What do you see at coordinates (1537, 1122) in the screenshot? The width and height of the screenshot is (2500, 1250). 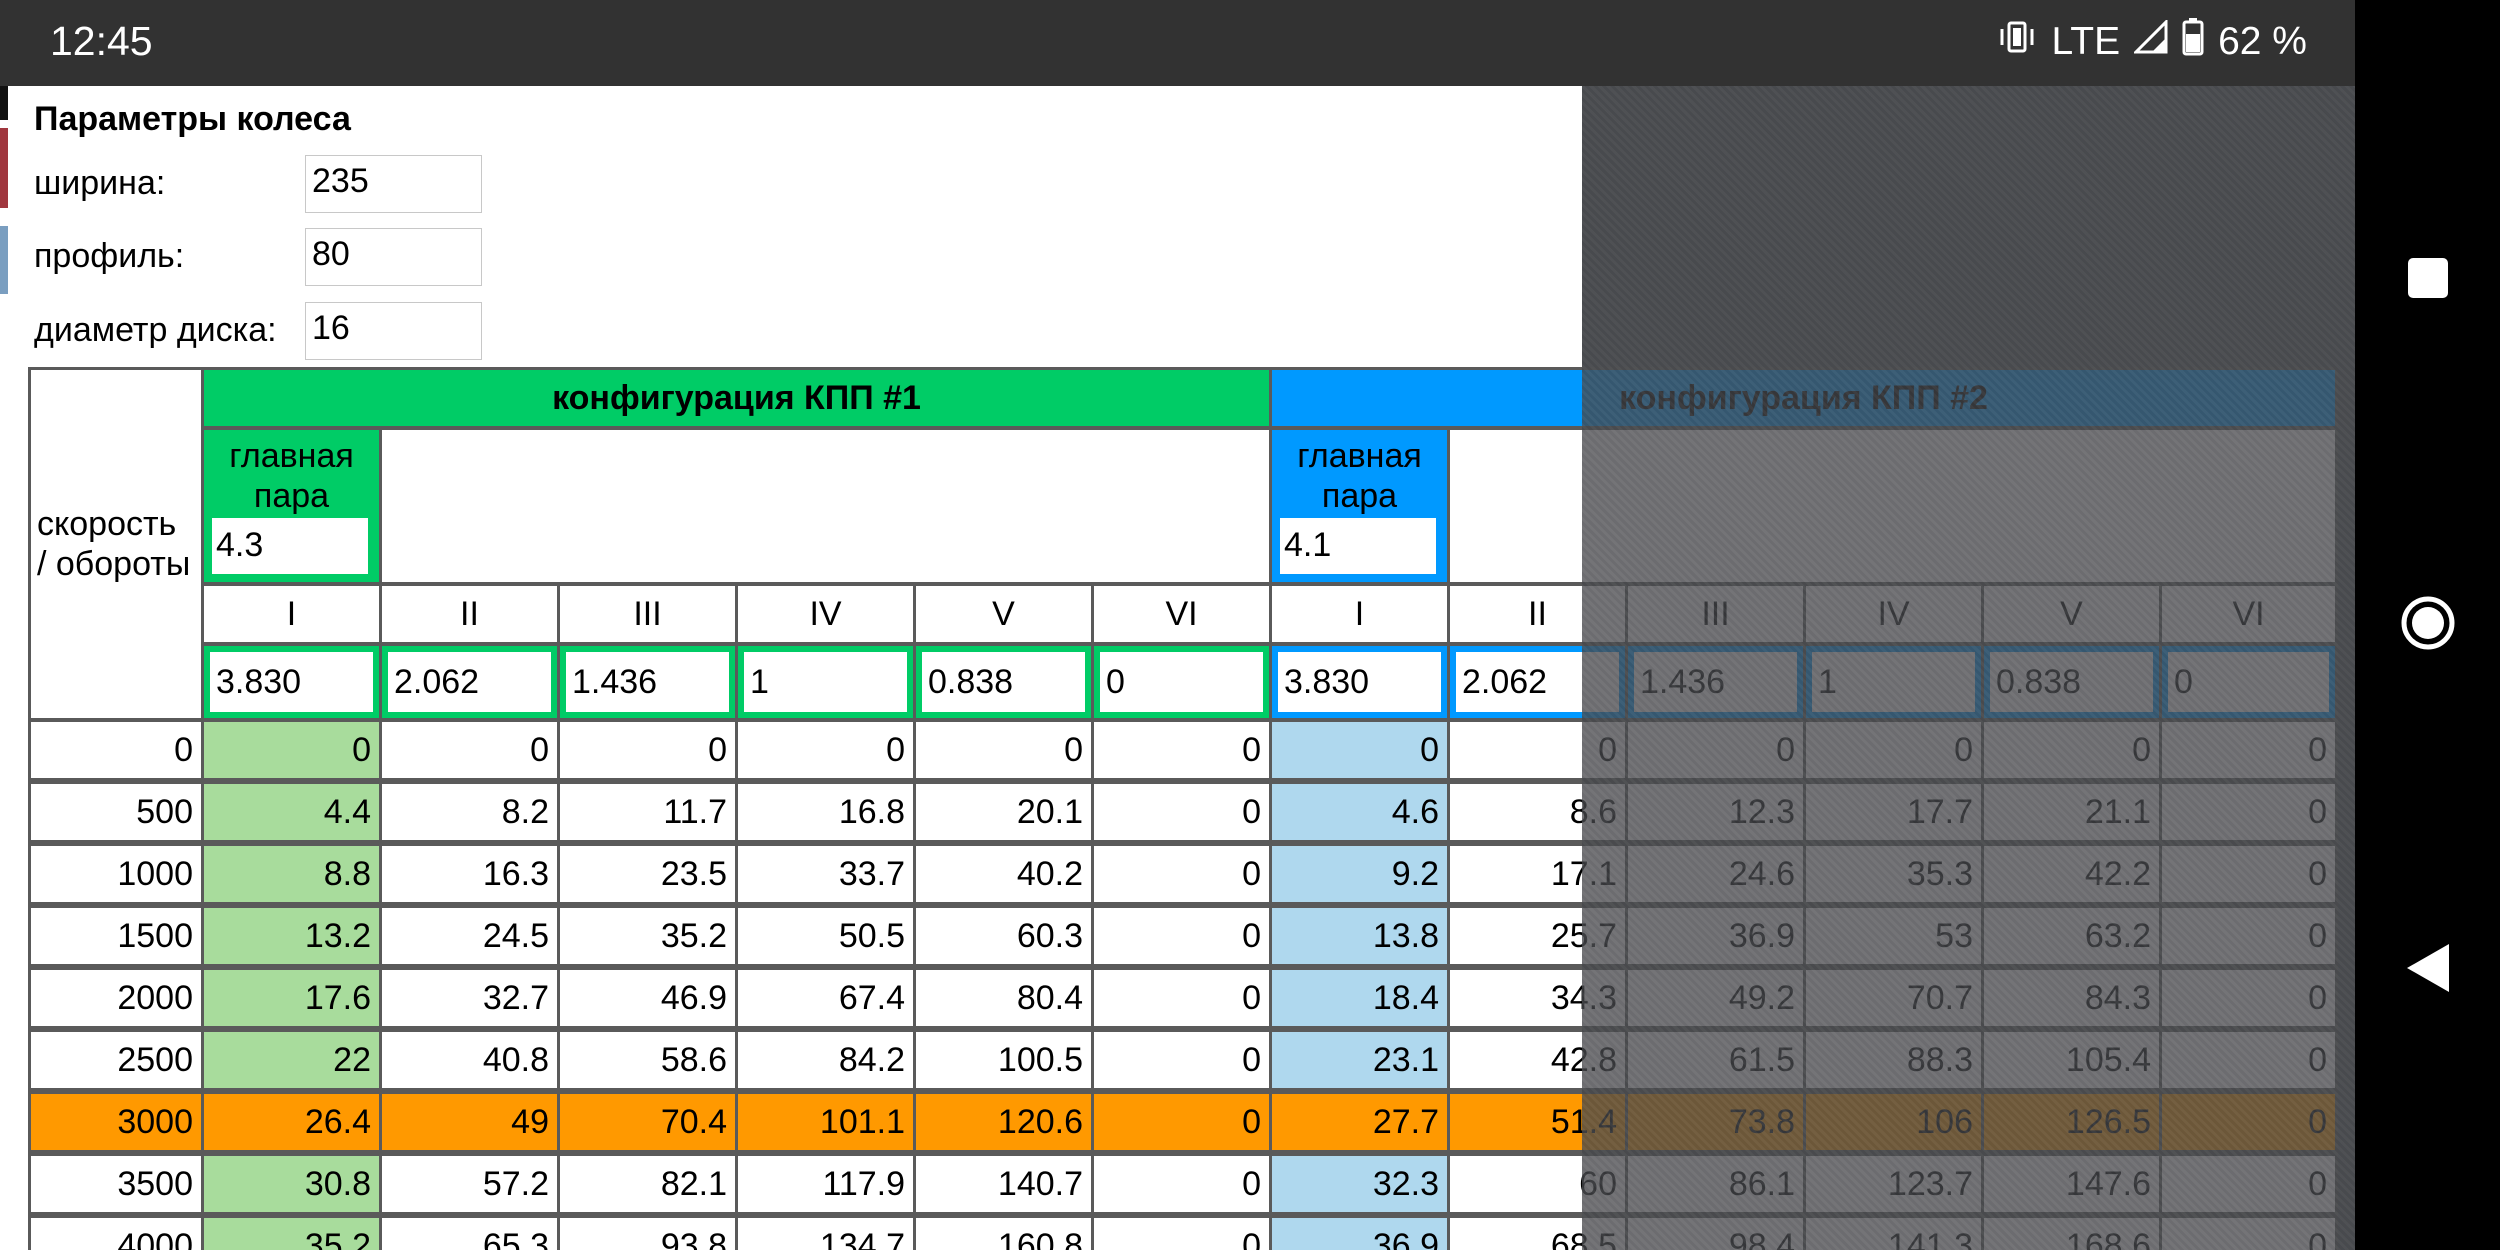 I see `speed-value-cell: 51.4` at bounding box center [1537, 1122].